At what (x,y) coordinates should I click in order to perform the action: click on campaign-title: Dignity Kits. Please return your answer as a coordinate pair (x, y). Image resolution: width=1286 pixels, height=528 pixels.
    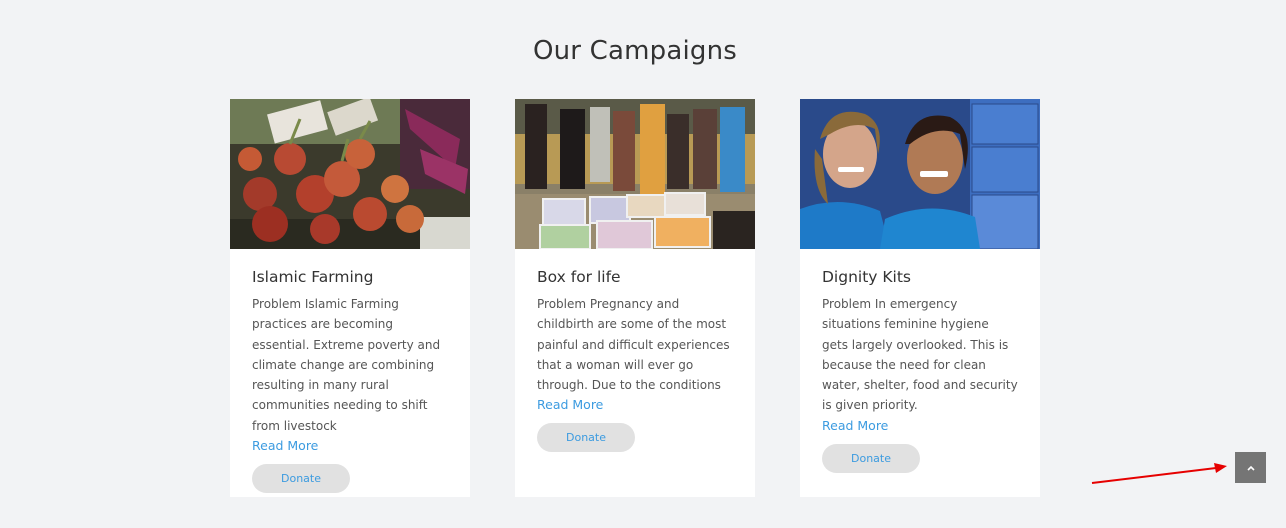
    Looking at the image, I should click on (867, 277).